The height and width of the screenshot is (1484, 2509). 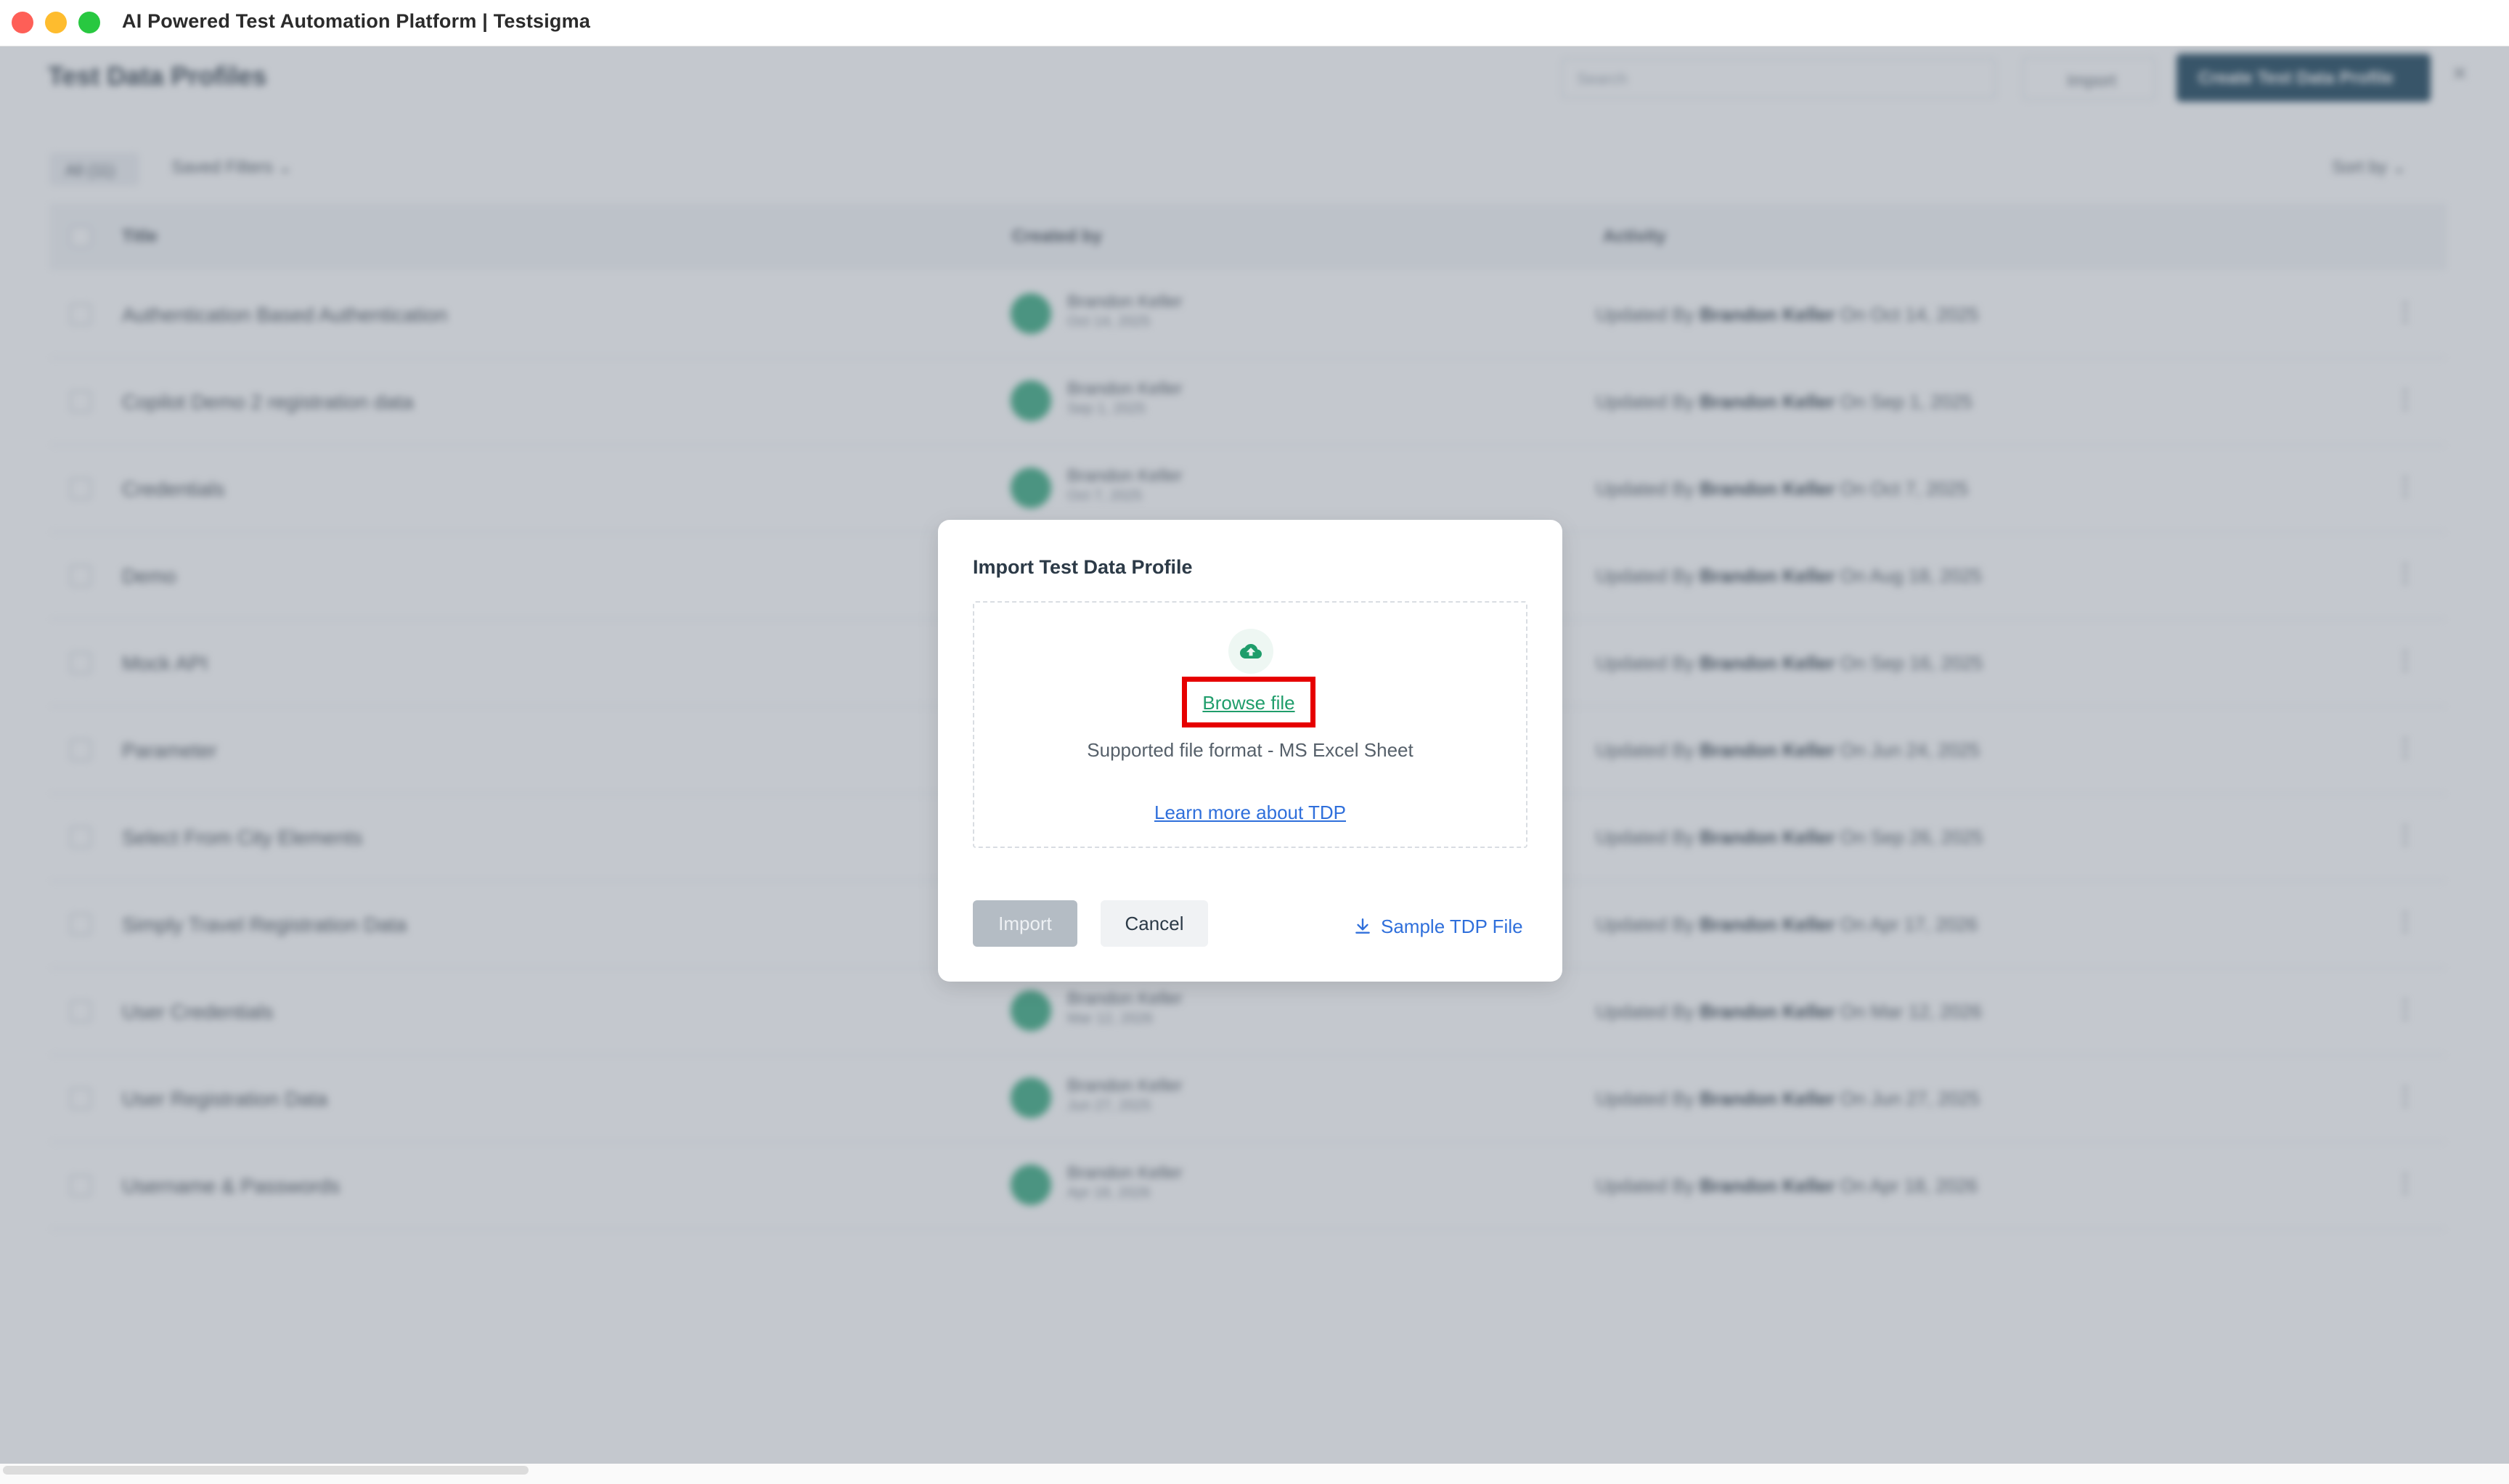 I want to click on download-icon, so click(x=1362, y=926).